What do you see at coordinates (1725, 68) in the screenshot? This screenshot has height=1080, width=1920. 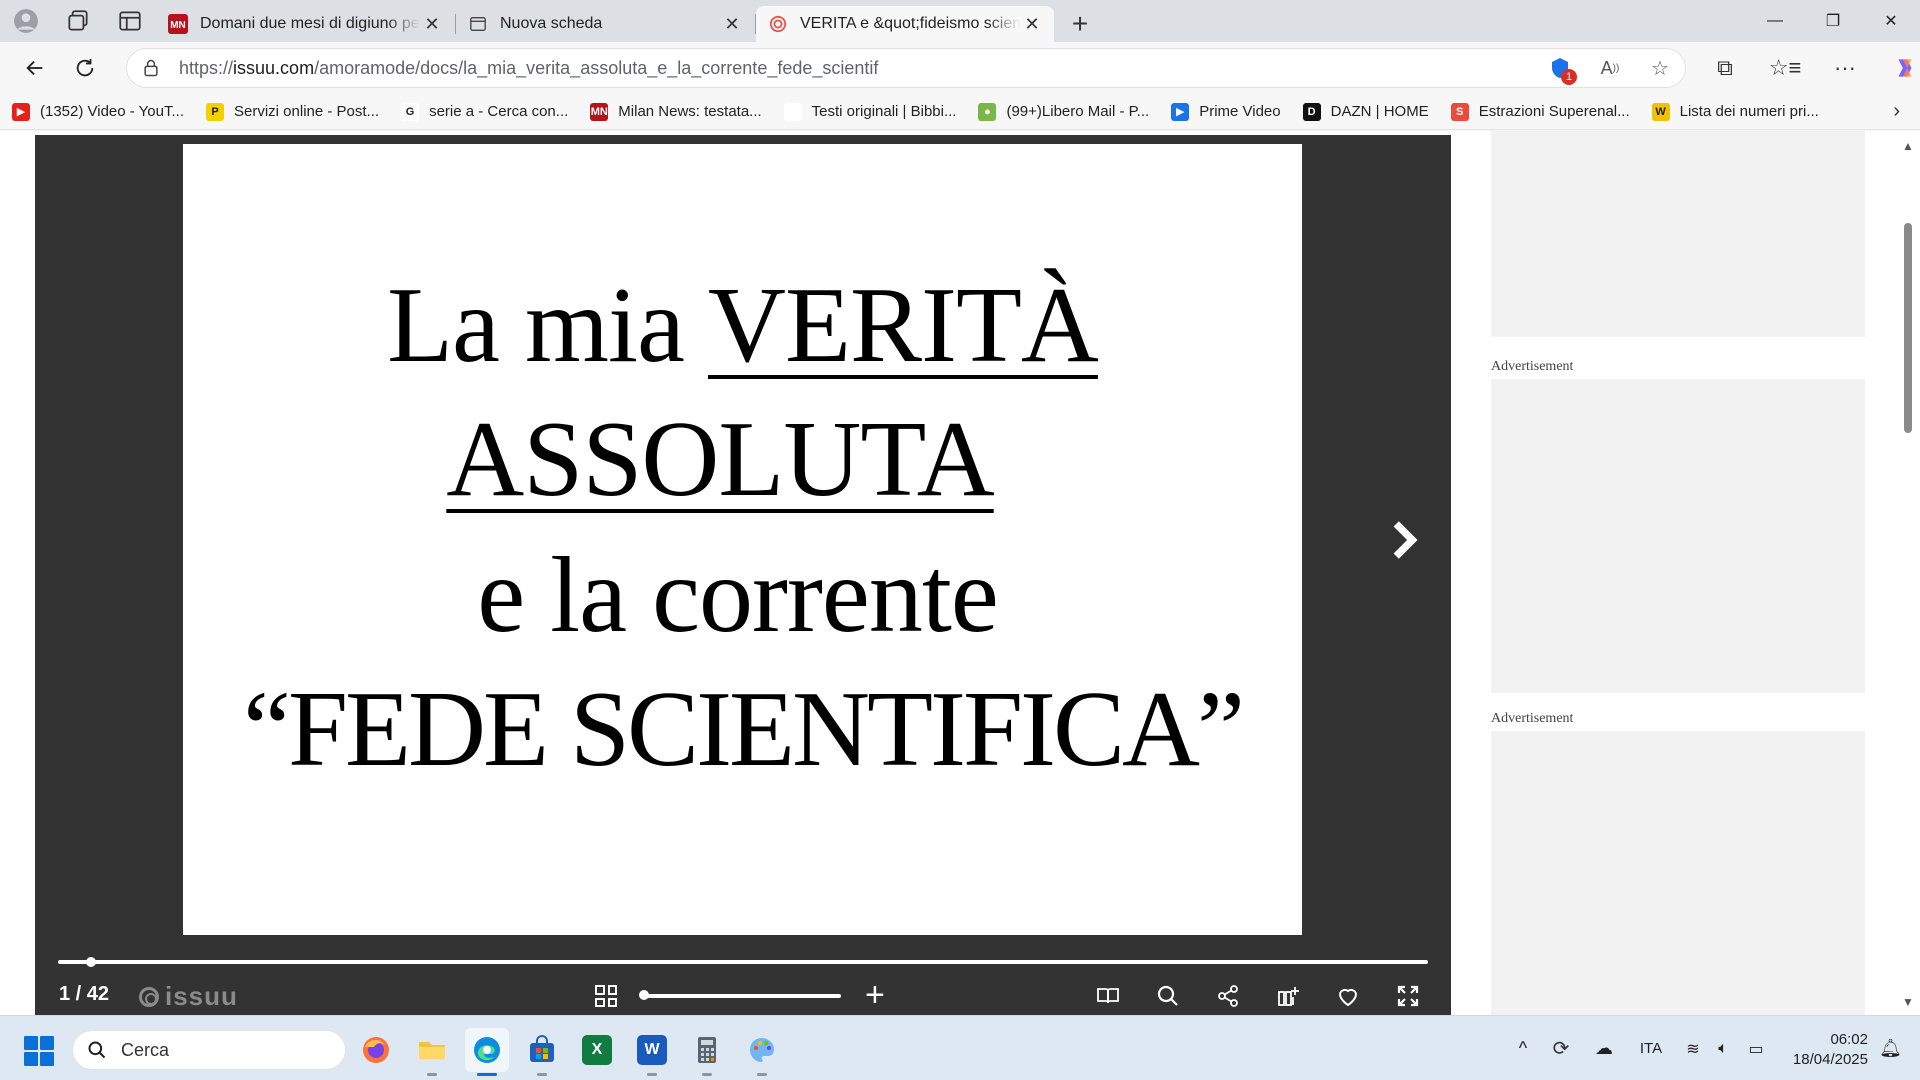 I see `extensions-button: ⧉` at bounding box center [1725, 68].